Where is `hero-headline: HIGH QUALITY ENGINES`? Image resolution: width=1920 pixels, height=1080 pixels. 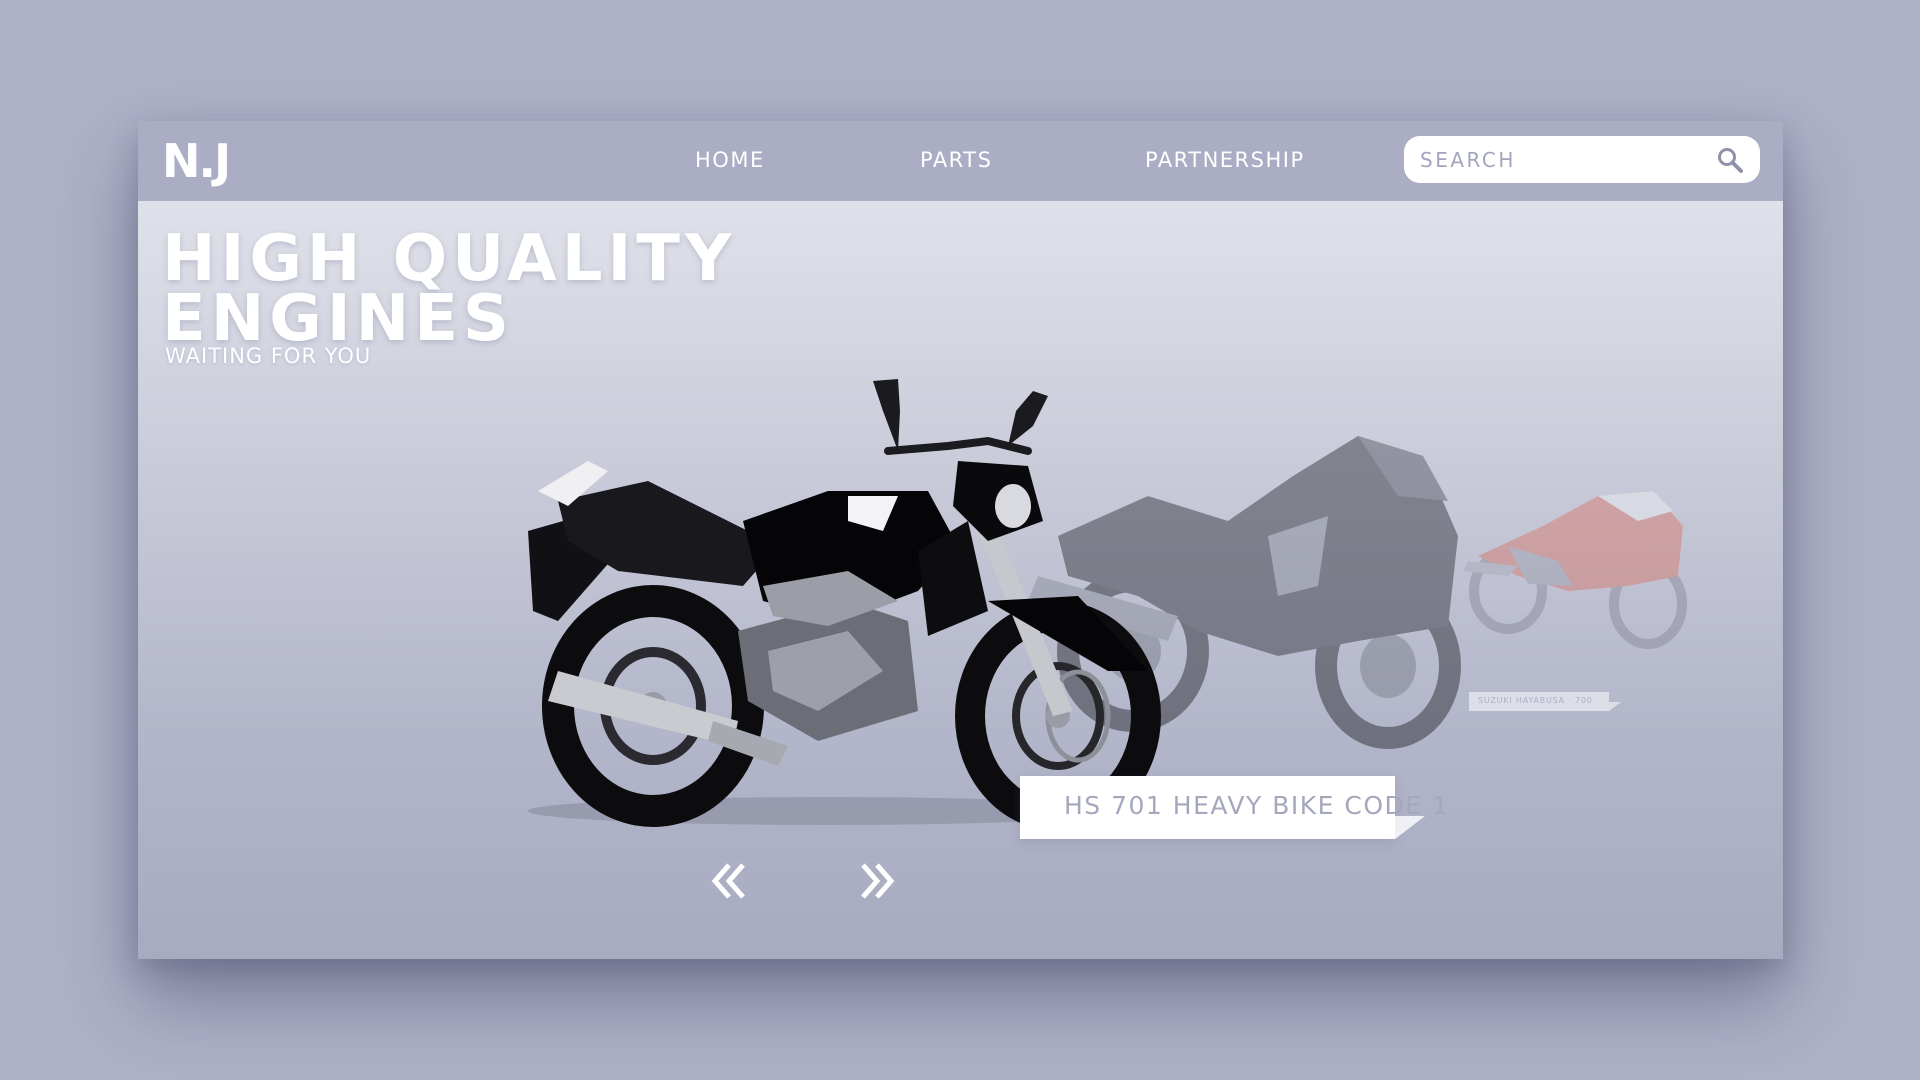
hero-headline: HIGH QUALITY ENGINES is located at coordinates (449, 289).